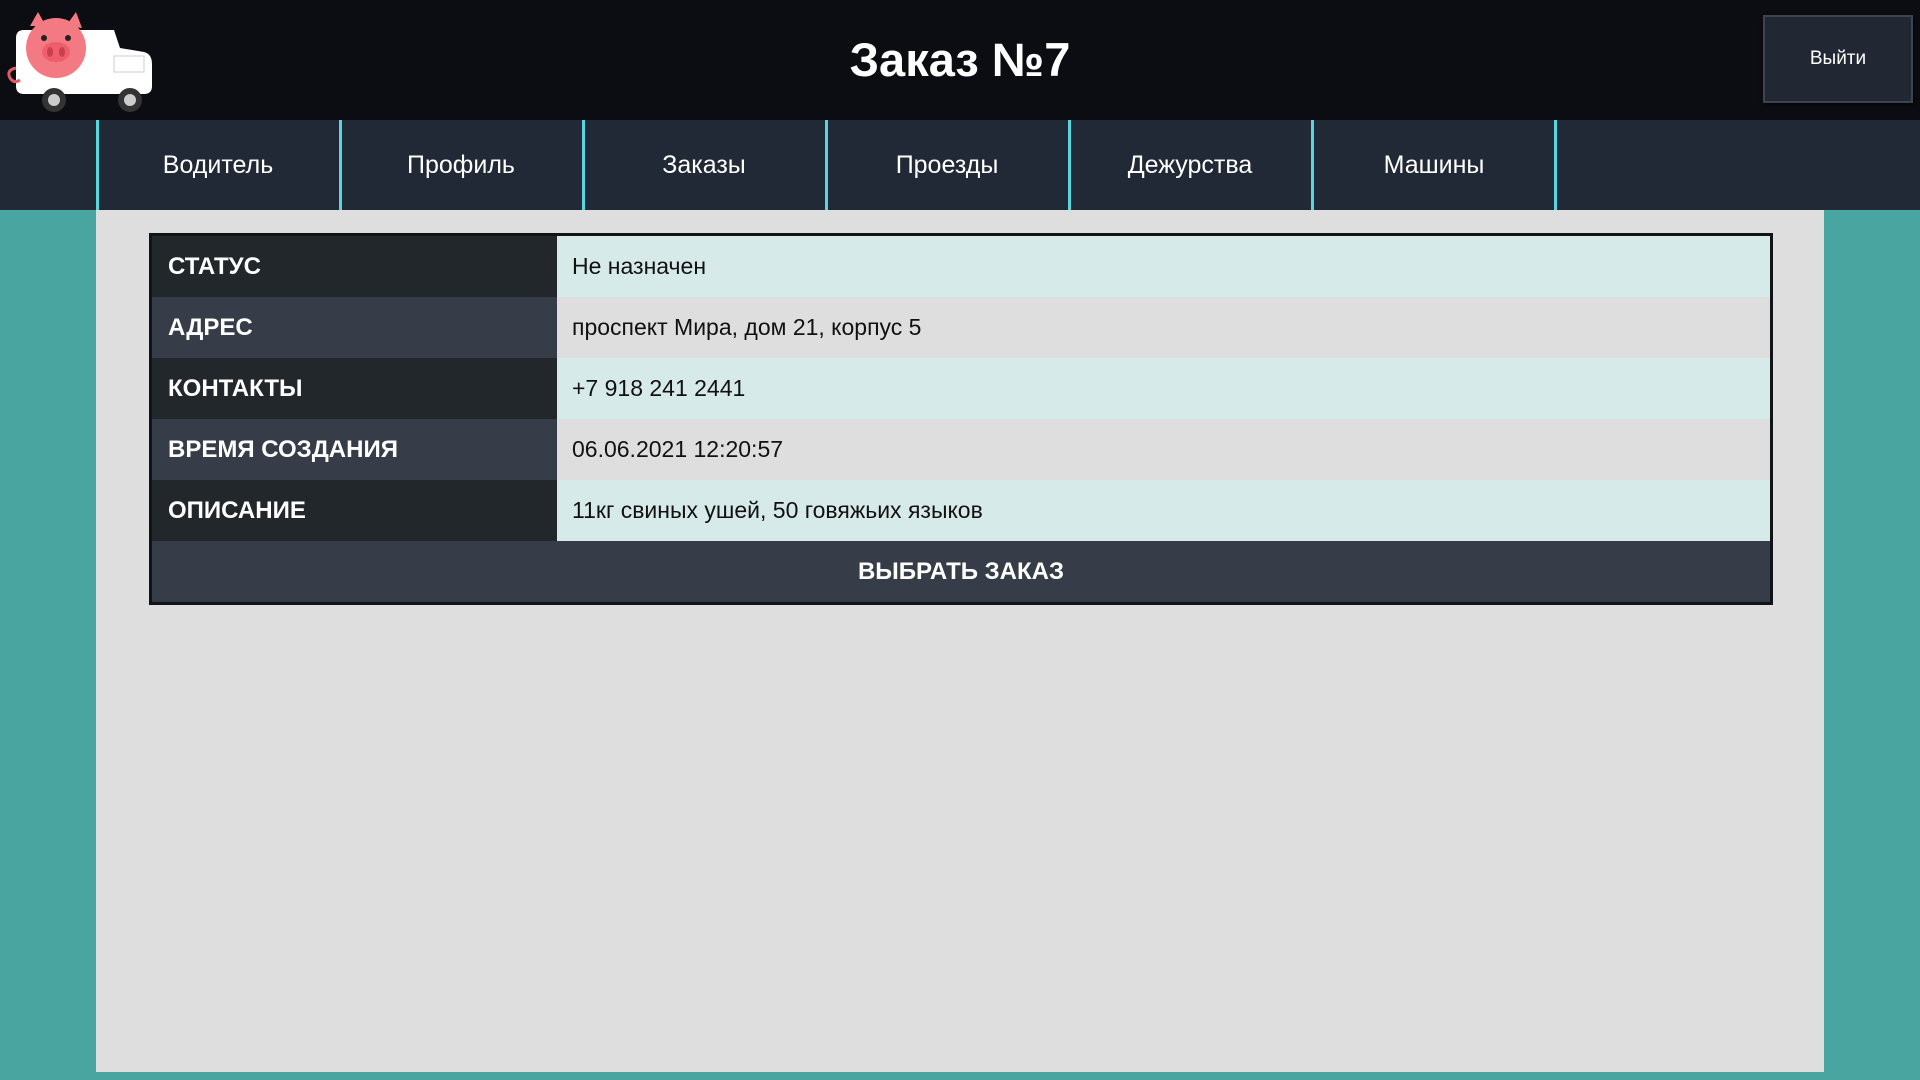 This screenshot has width=1920, height=1080. What do you see at coordinates (354, 388) in the screenshot?
I see `contacts-label: КОНТАКТЫ` at bounding box center [354, 388].